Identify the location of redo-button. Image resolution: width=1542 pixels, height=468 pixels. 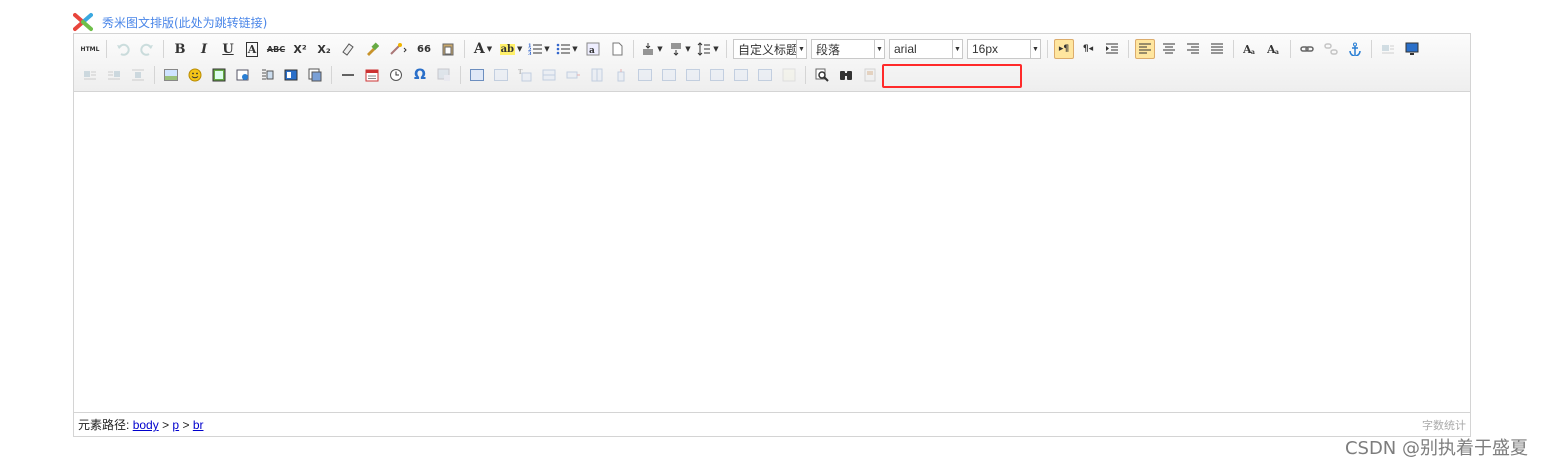
(147, 49).